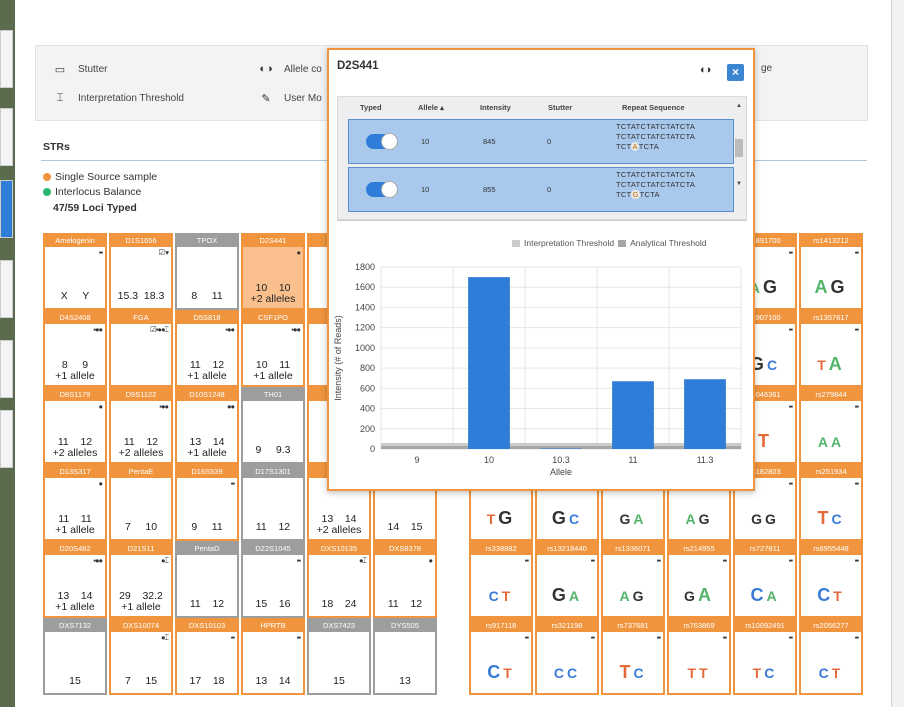  I want to click on locus-cell: D5S818 ▪●● 11 12 +1 allele, so click(207, 348).